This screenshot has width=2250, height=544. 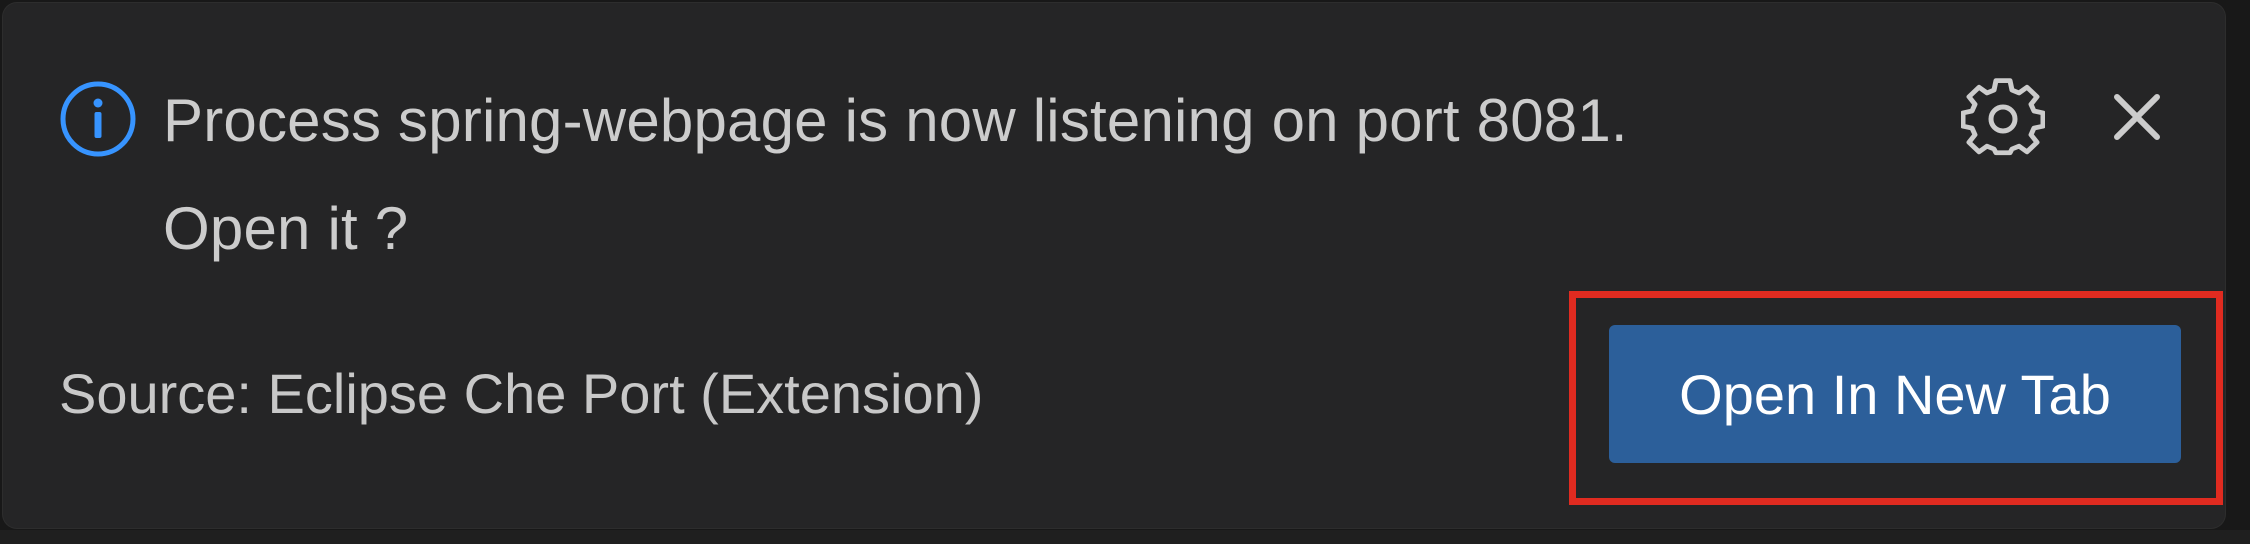 I want to click on notification-source: Source: Eclipse Che Port (Extension), so click(x=521, y=393).